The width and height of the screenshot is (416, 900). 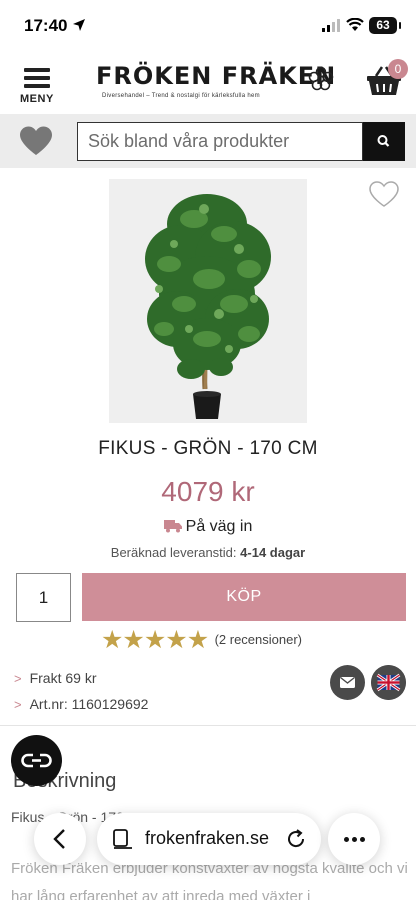 What do you see at coordinates (36, 141) in the screenshot?
I see `favorites-heart-icon` at bounding box center [36, 141].